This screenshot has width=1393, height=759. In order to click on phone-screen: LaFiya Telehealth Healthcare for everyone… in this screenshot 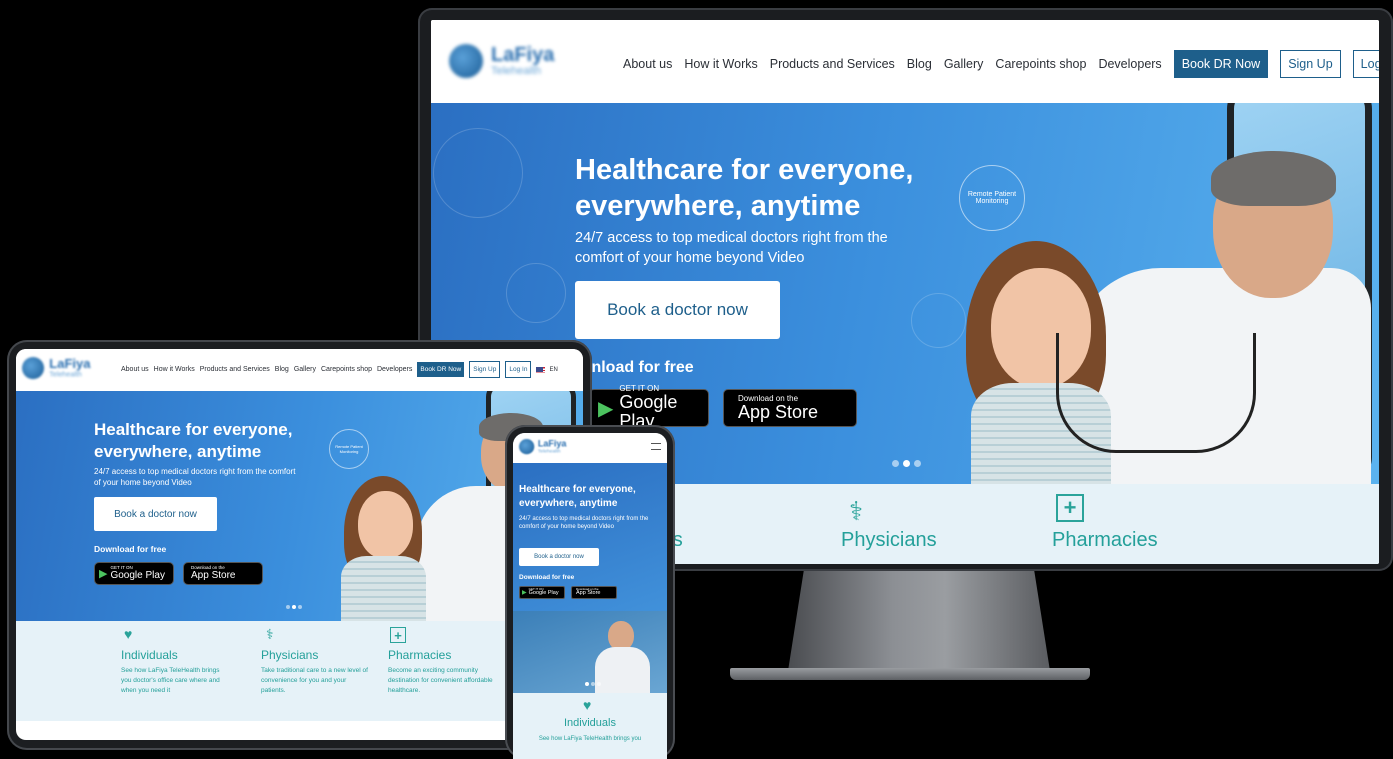, I will do `click(590, 596)`.